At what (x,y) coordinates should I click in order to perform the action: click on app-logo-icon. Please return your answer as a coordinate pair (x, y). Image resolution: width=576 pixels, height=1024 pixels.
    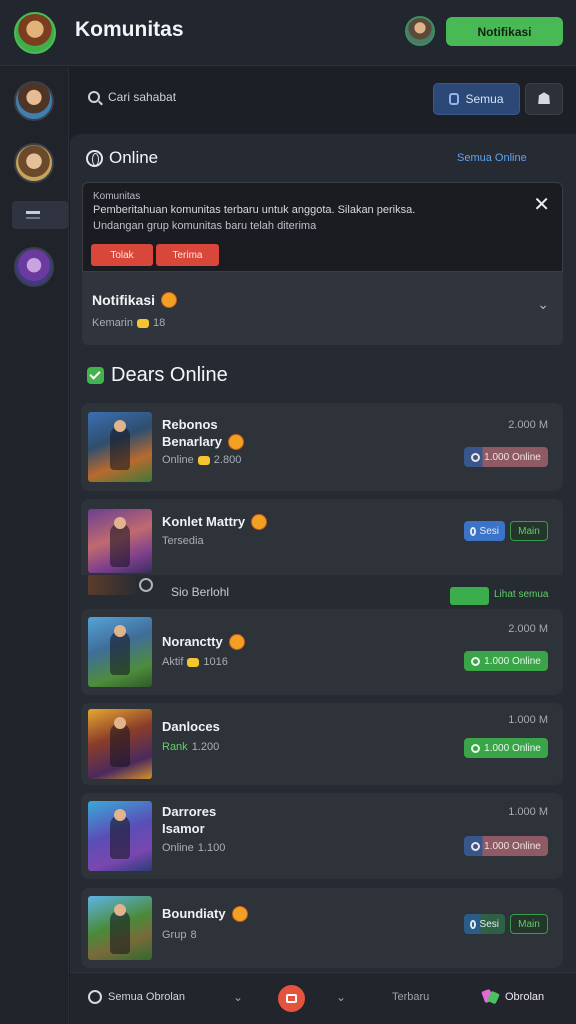
    Looking at the image, I should click on (35, 33).